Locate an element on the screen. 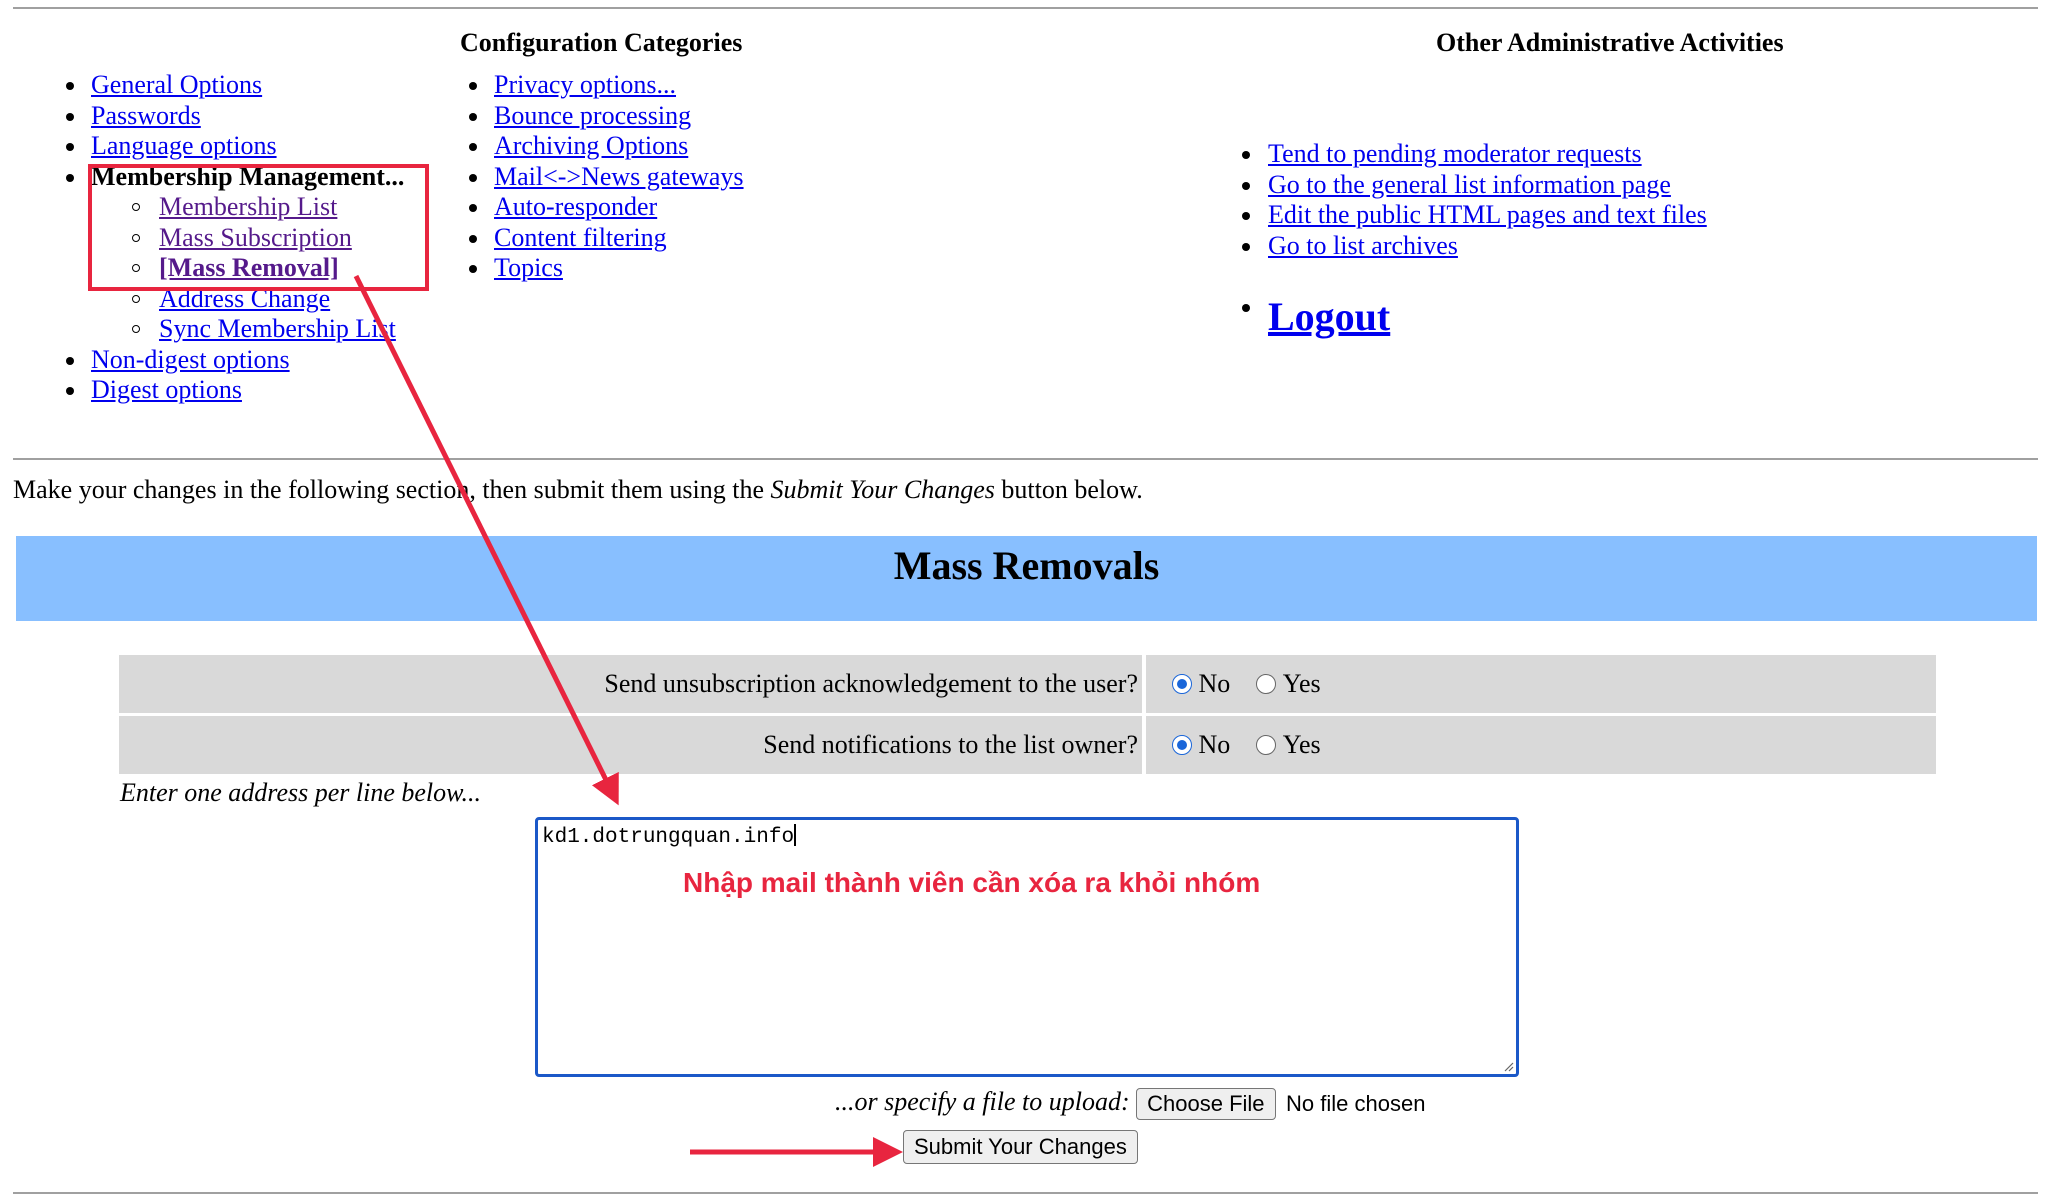 Image resolution: width=2048 pixels, height=1198 pixels. pending-moderator-requests-link: Tend to pending moderator requests is located at coordinates (1455, 153).